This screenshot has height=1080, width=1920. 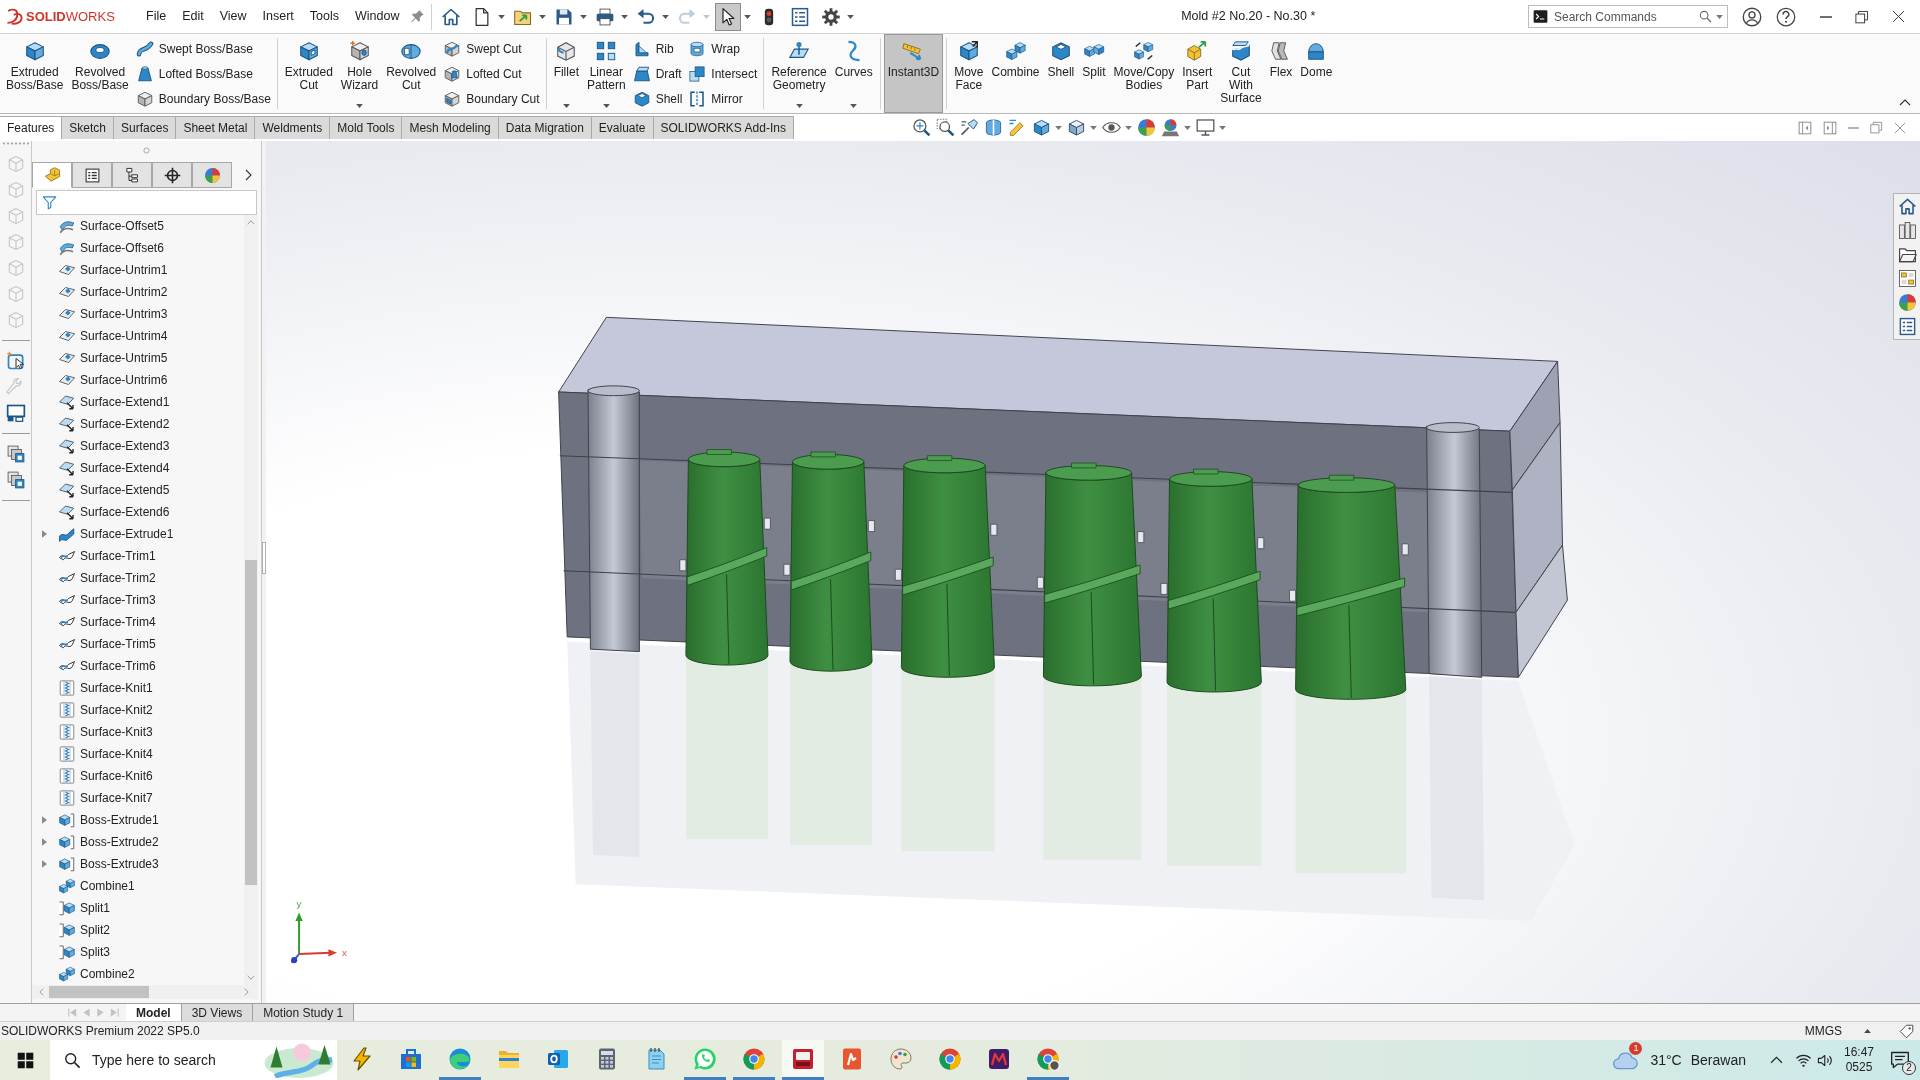 I want to click on chevron-right-icon, so click(x=248, y=175).